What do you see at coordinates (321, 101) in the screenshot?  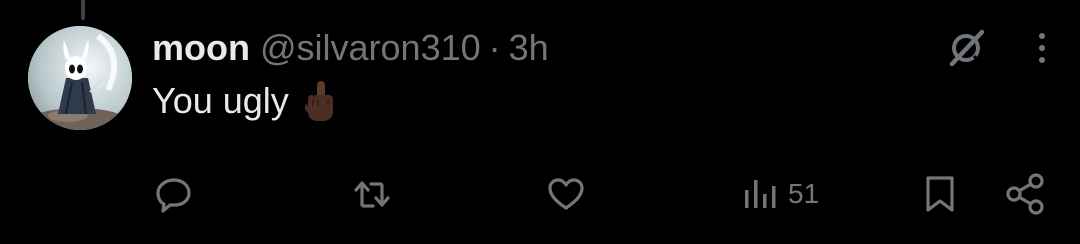 I see `middle-finger-emoji-icon` at bounding box center [321, 101].